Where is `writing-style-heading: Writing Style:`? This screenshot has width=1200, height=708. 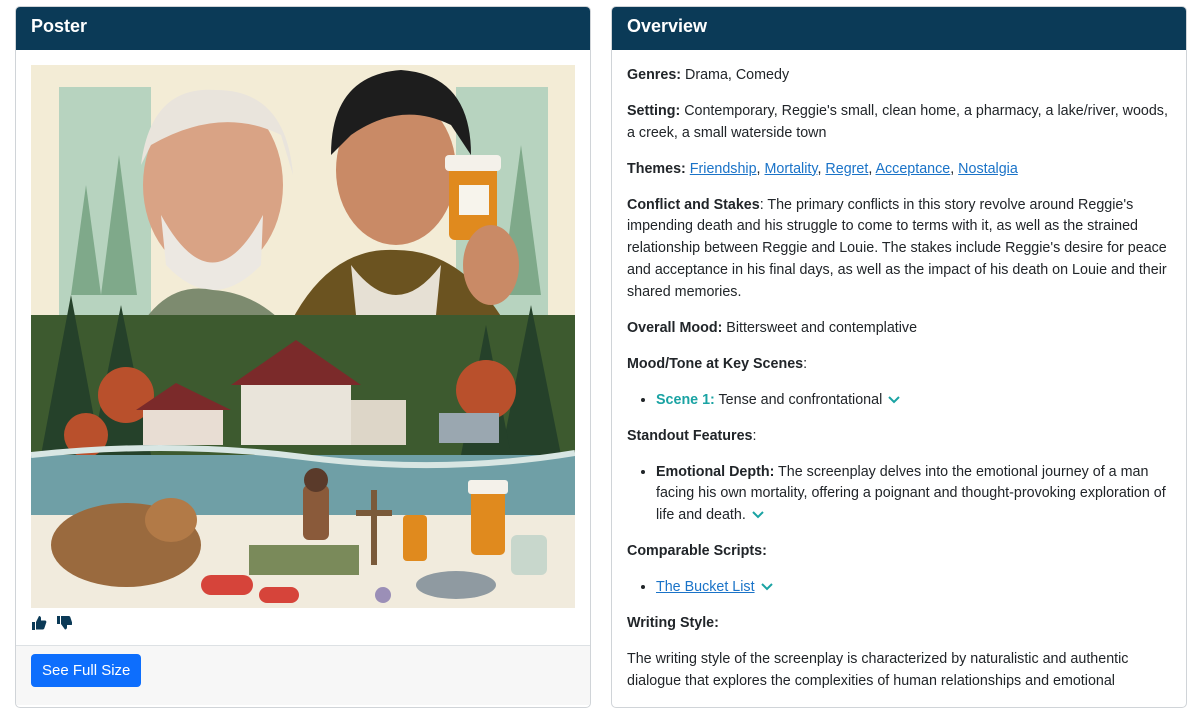
writing-style-heading: Writing Style: is located at coordinates (899, 624).